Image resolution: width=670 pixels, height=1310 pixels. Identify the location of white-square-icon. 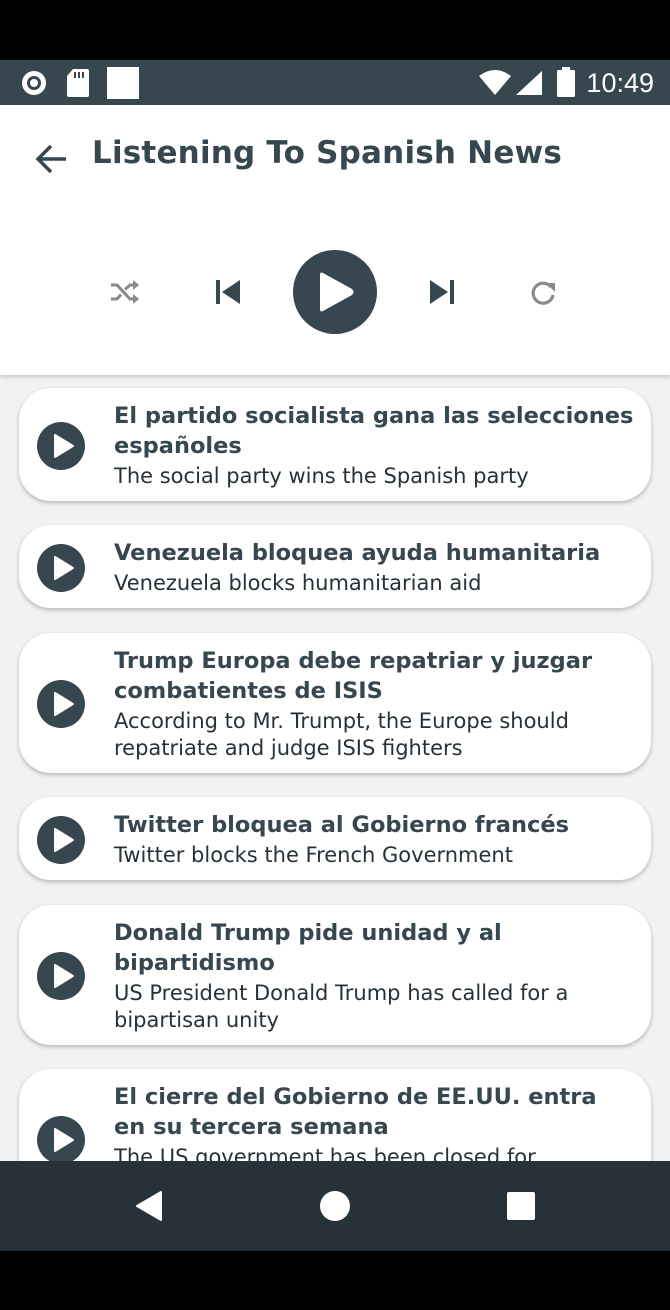
(123, 85).